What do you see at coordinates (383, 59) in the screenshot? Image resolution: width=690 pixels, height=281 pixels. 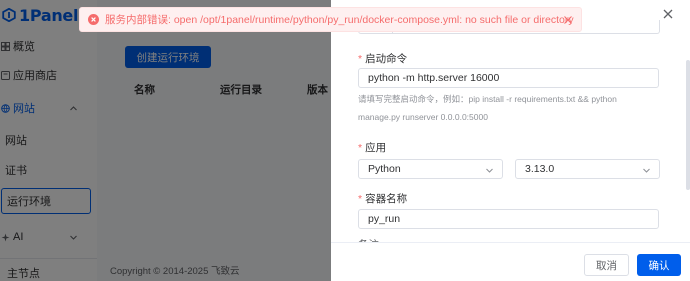 I see `start-command-label: * 启动命令` at bounding box center [383, 59].